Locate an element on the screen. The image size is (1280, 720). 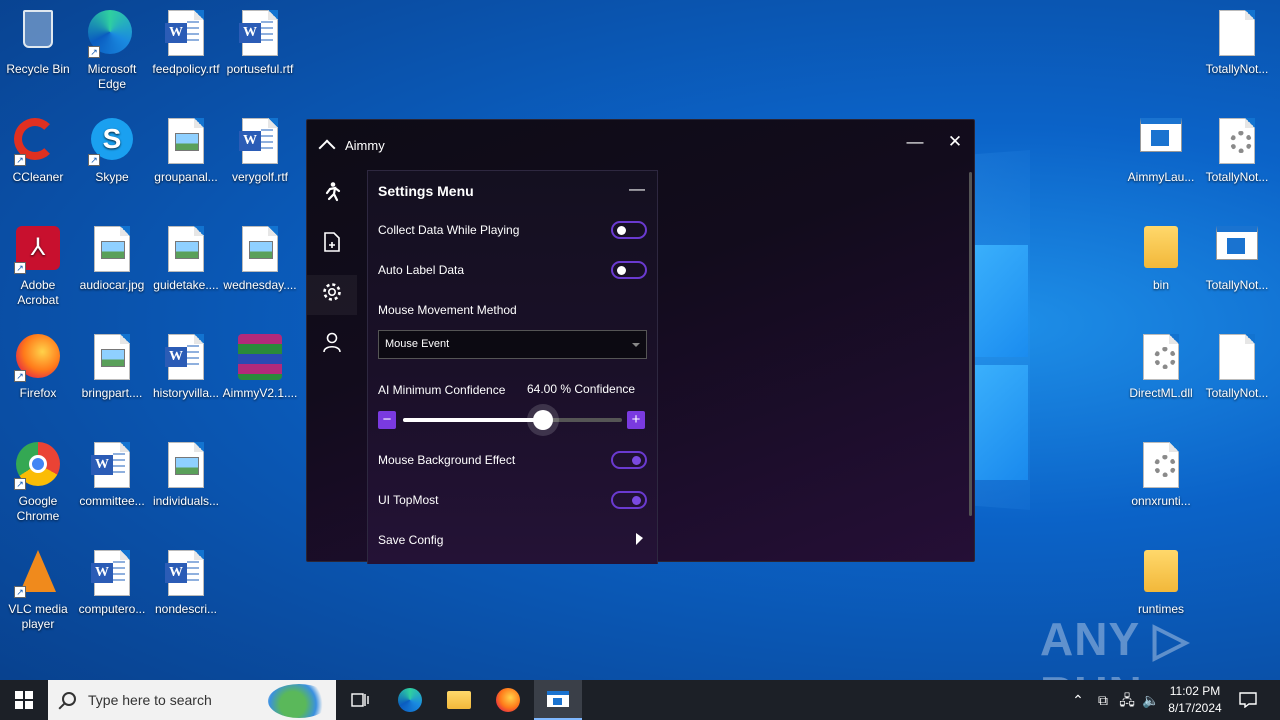
volume-icon: 🔈 is located at coordinates (1151, 700).